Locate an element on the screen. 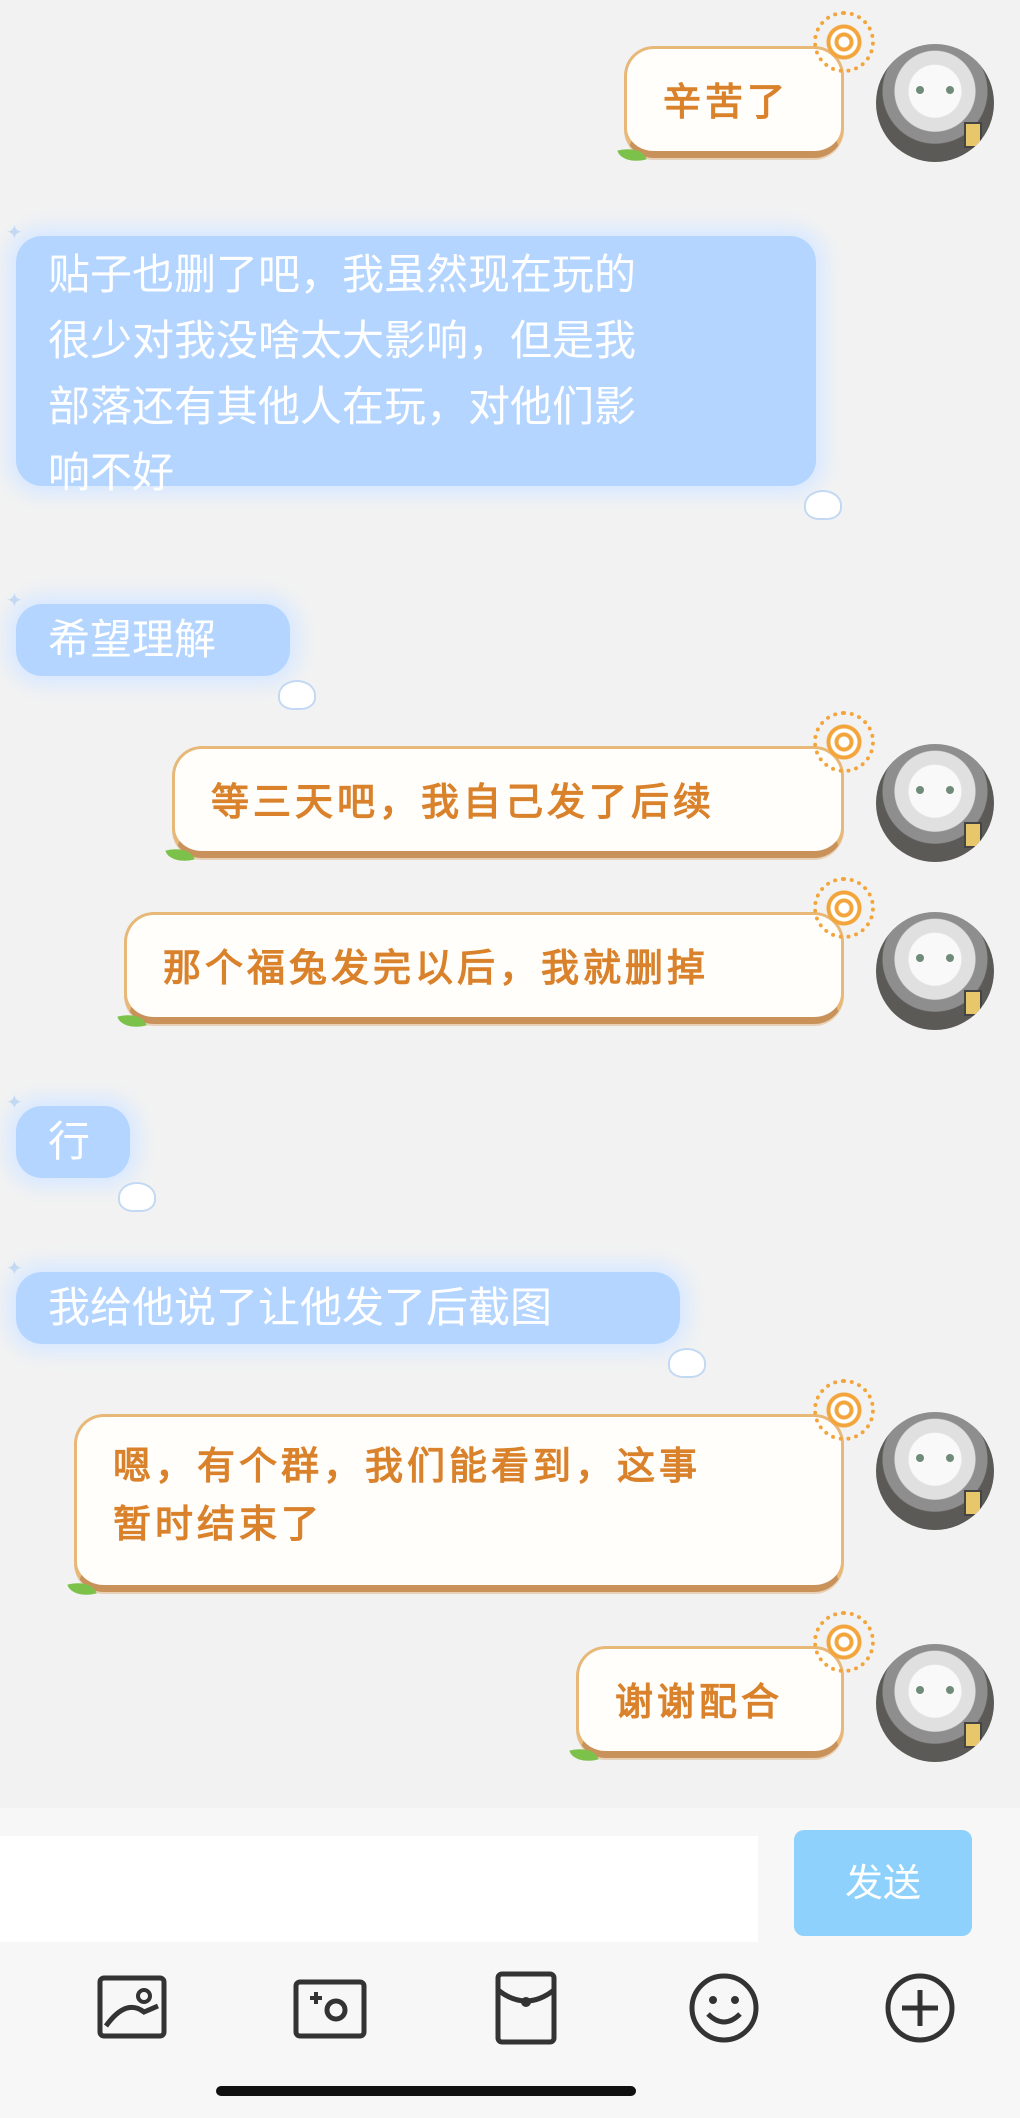  emoji-icon is located at coordinates (724, 2008).